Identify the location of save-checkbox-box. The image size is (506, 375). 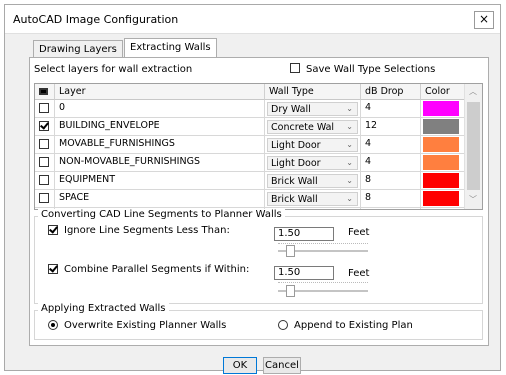
(295, 68).